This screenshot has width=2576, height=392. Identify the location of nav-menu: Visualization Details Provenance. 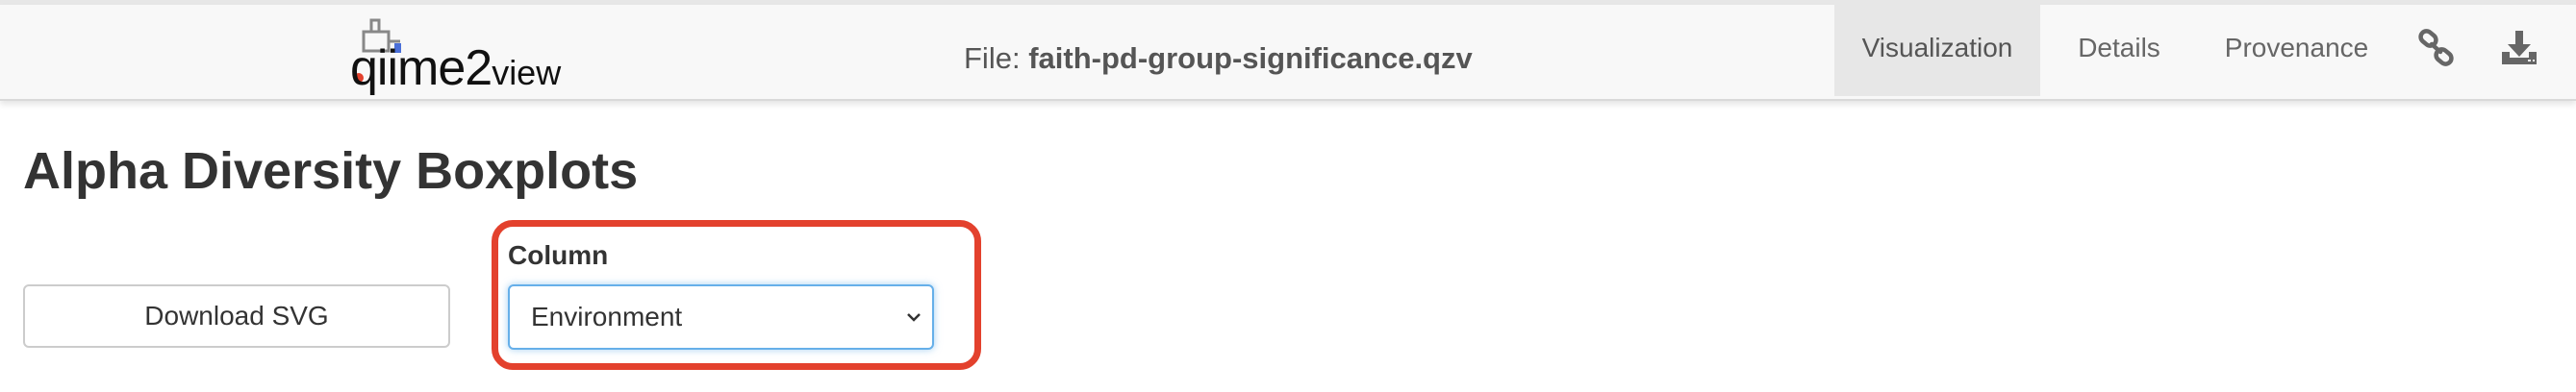
(2197, 48).